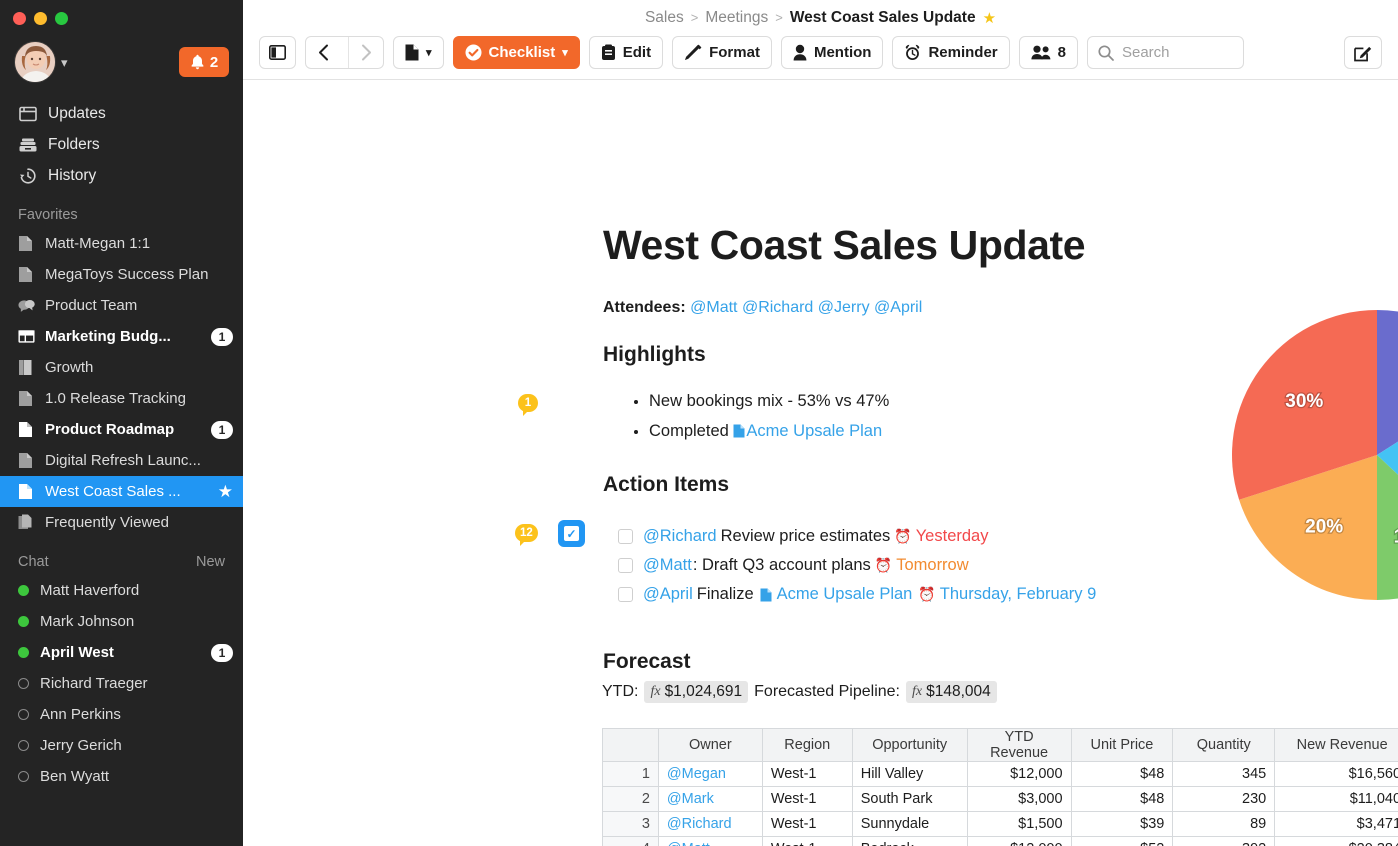 The width and height of the screenshot is (1398, 846). Describe the element at coordinates (626, 52) in the screenshot. I see `edit-button: Edit` at that location.